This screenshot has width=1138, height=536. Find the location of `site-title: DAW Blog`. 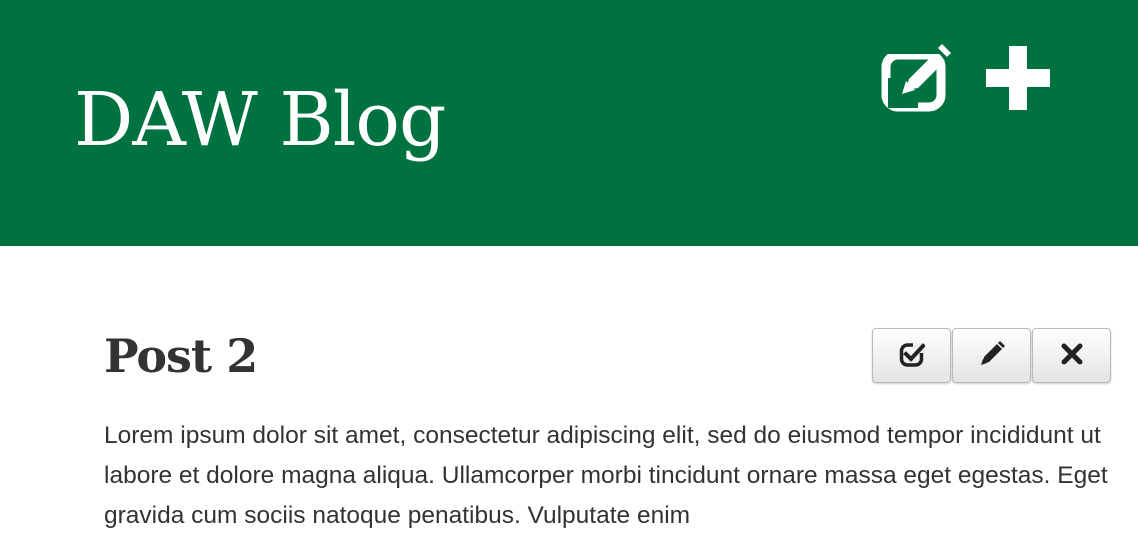

site-title: DAW Blog is located at coordinates (260, 120).